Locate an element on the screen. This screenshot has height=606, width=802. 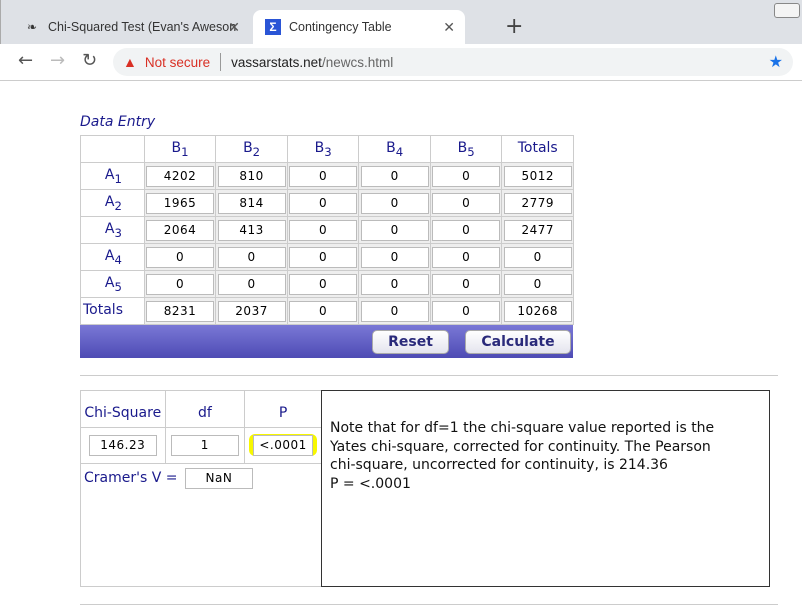
column-header: B1 is located at coordinates (180, 149).